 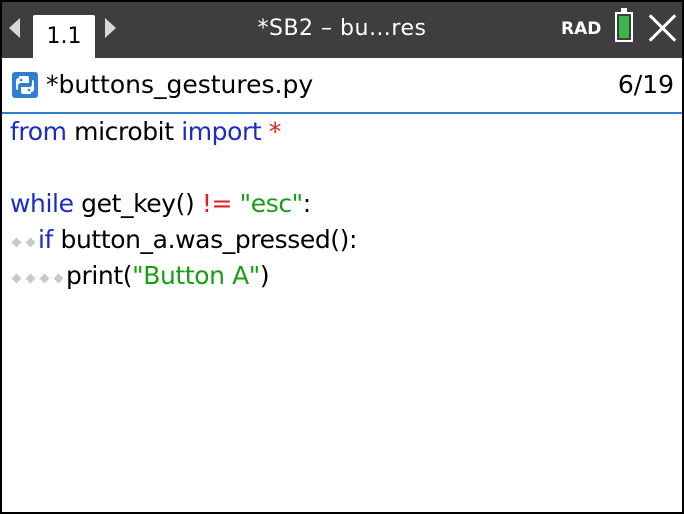 I want to click on line-position: 6/19, so click(x=645, y=84).